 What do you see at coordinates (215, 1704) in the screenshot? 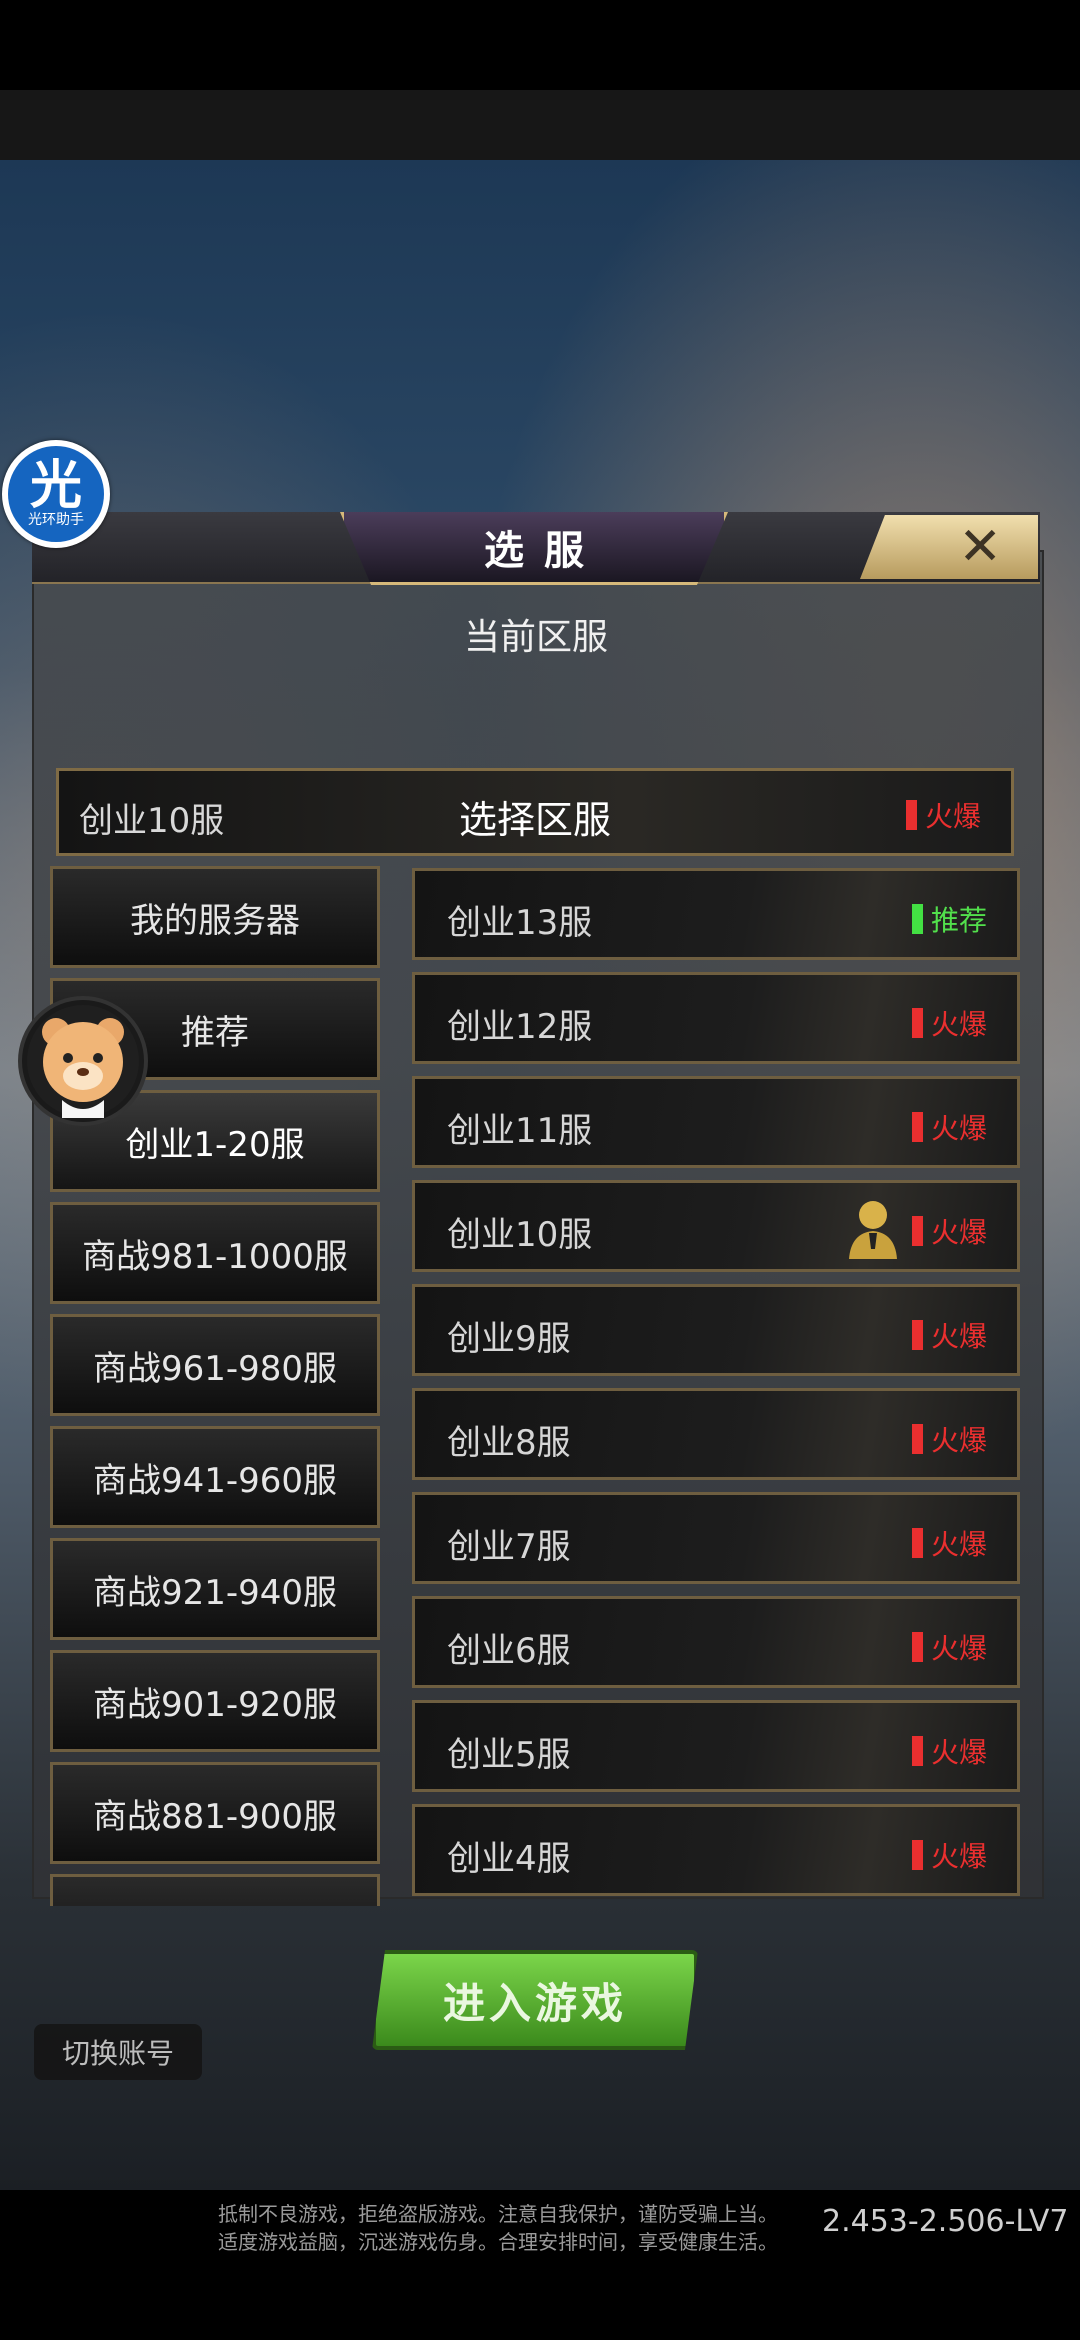
I see `group-item-label: 商战901-920服` at bounding box center [215, 1704].